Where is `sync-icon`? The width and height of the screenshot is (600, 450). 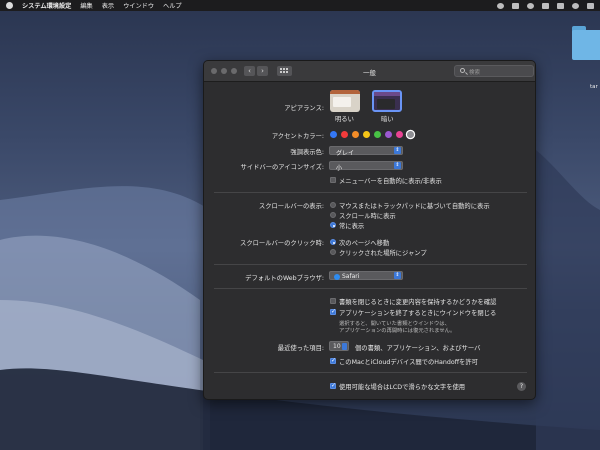 sync-icon is located at coordinates (530, 5).